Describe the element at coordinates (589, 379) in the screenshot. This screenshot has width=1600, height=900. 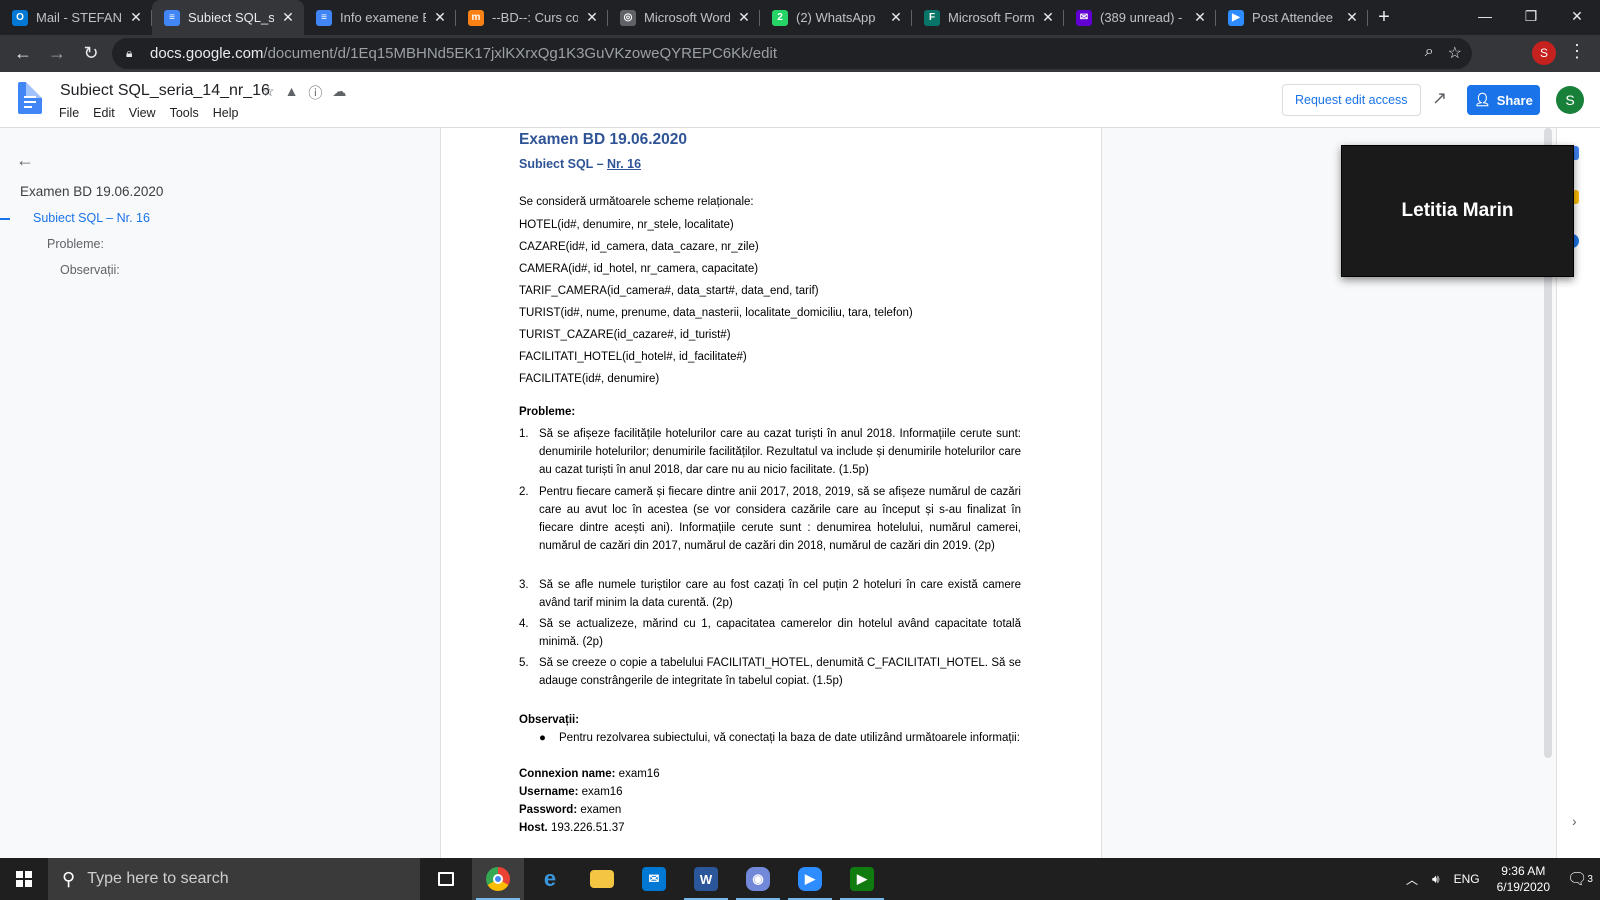
I see `schema-line: FACILITATE(id#, denumire)` at that location.